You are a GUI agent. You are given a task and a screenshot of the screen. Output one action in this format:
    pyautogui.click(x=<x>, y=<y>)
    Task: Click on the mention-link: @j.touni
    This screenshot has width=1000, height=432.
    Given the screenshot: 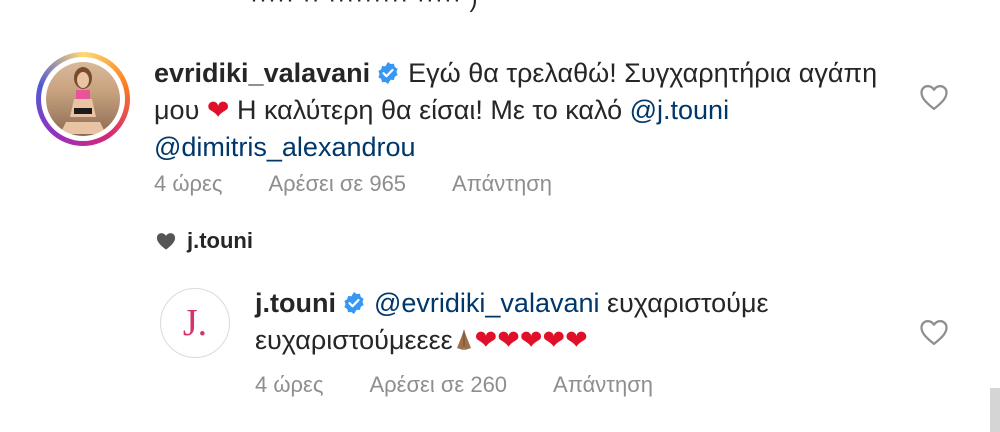 What is the action you would take?
    pyautogui.click(x=679, y=110)
    